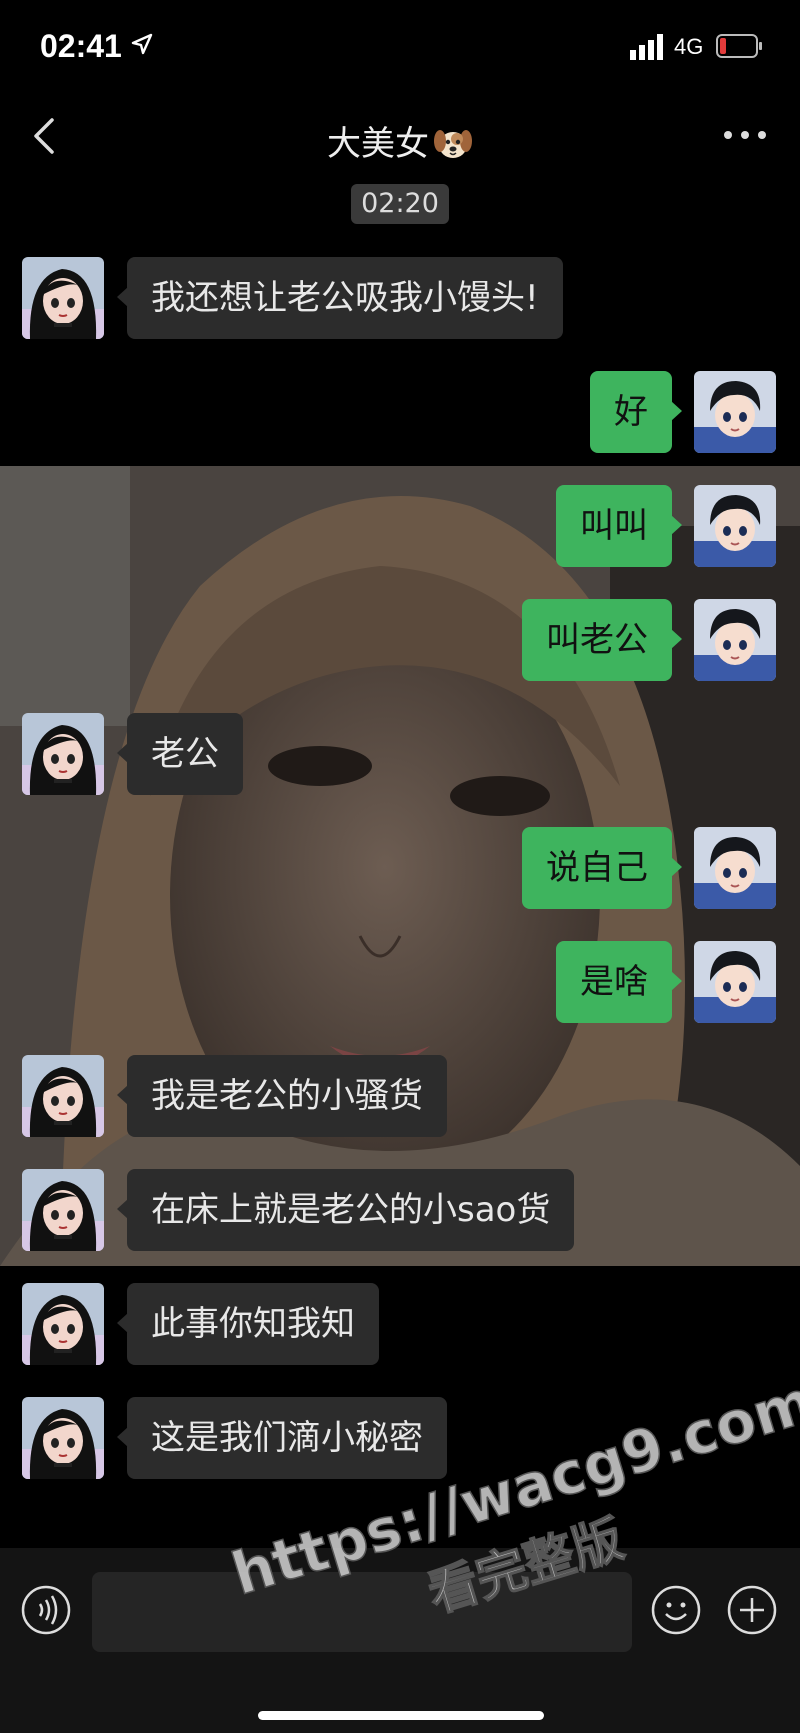 This screenshot has width=800, height=1733. Describe the element at coordinates (180, 754) in the screenshot. I see `message-bubble-incoming: 老公` at that location.